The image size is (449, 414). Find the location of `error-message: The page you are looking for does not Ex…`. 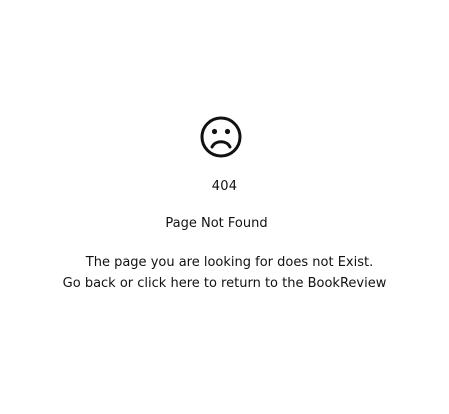

error-message: The page you are looking for does not Ex… is located at coordinates (227, 273).